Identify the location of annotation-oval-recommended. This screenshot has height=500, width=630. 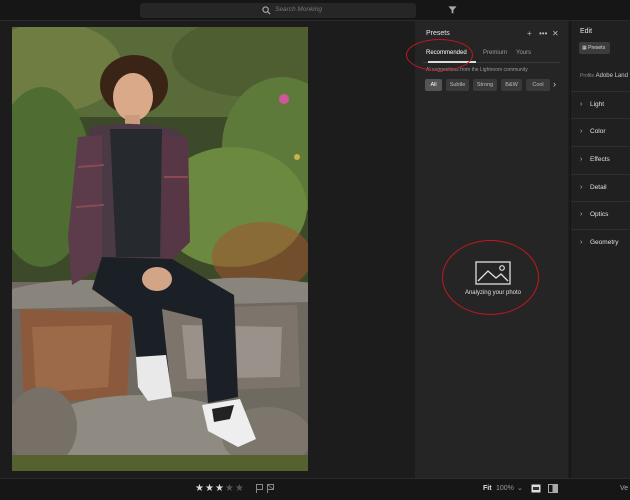
(439, 55).